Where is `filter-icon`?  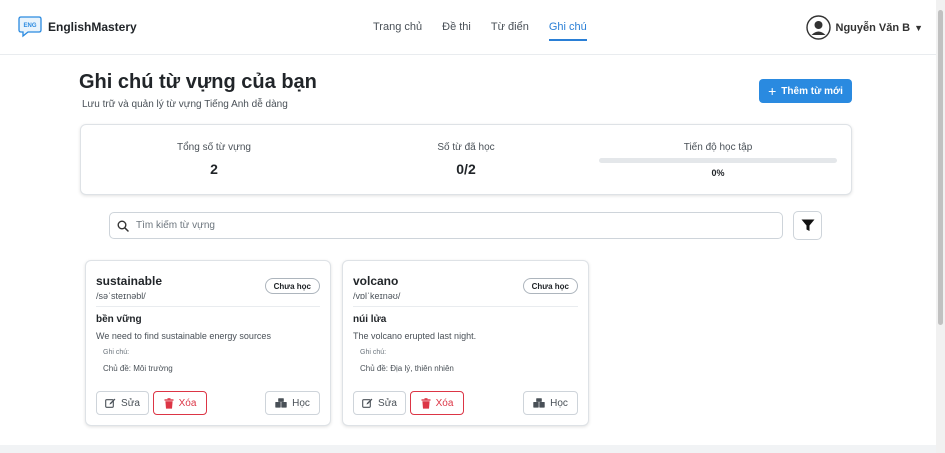
filter-icon is located at coordinates (807, 225).